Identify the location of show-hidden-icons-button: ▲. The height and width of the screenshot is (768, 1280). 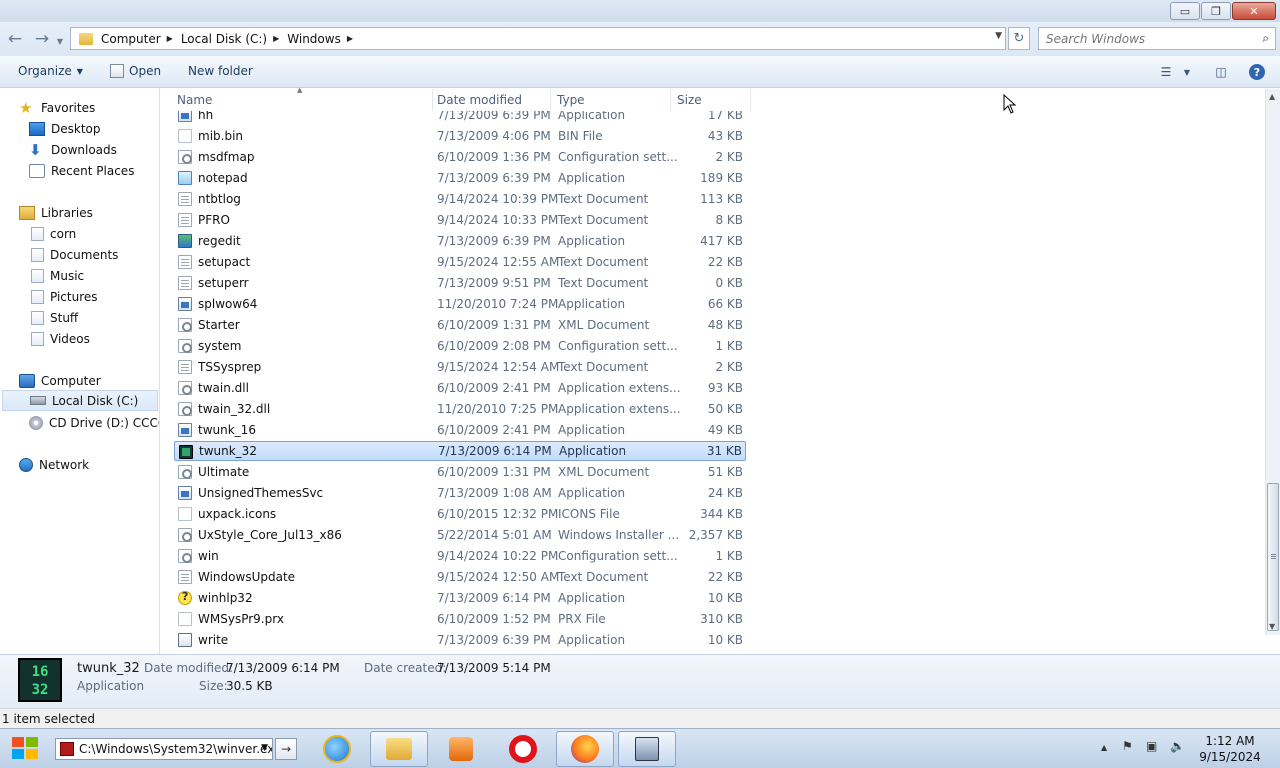
(1104, 747).